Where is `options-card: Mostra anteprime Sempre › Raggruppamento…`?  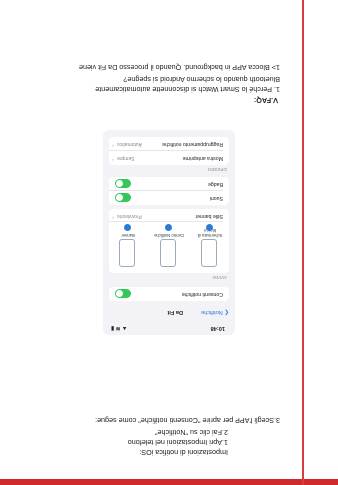 options-card: Mostra anteprime Sempre › Raggruppamento… is located at coordinates (169, 151).